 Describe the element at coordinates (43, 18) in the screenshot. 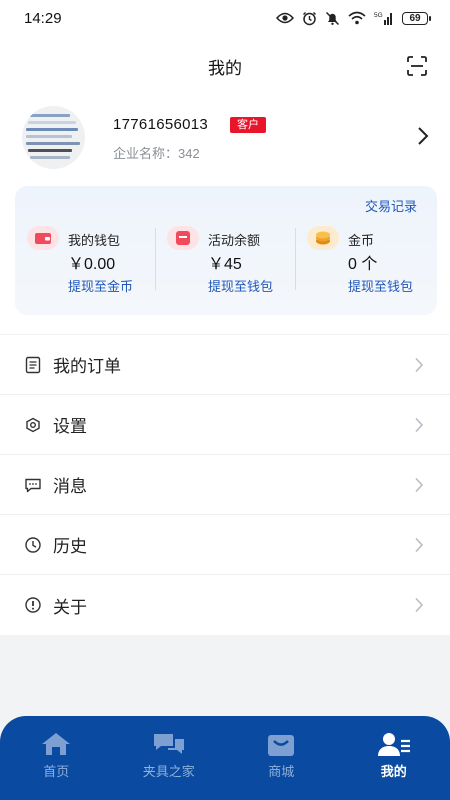

I see `status-time: 14:29` at that location.